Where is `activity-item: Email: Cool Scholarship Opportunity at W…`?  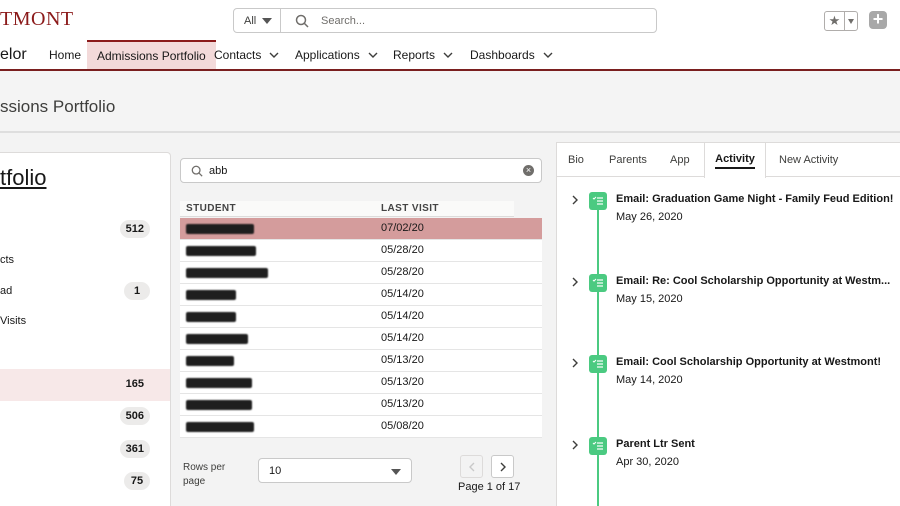
activity-item: Email: Cool Scholarship Opportunity at W… is located at coordinates (728, 374).